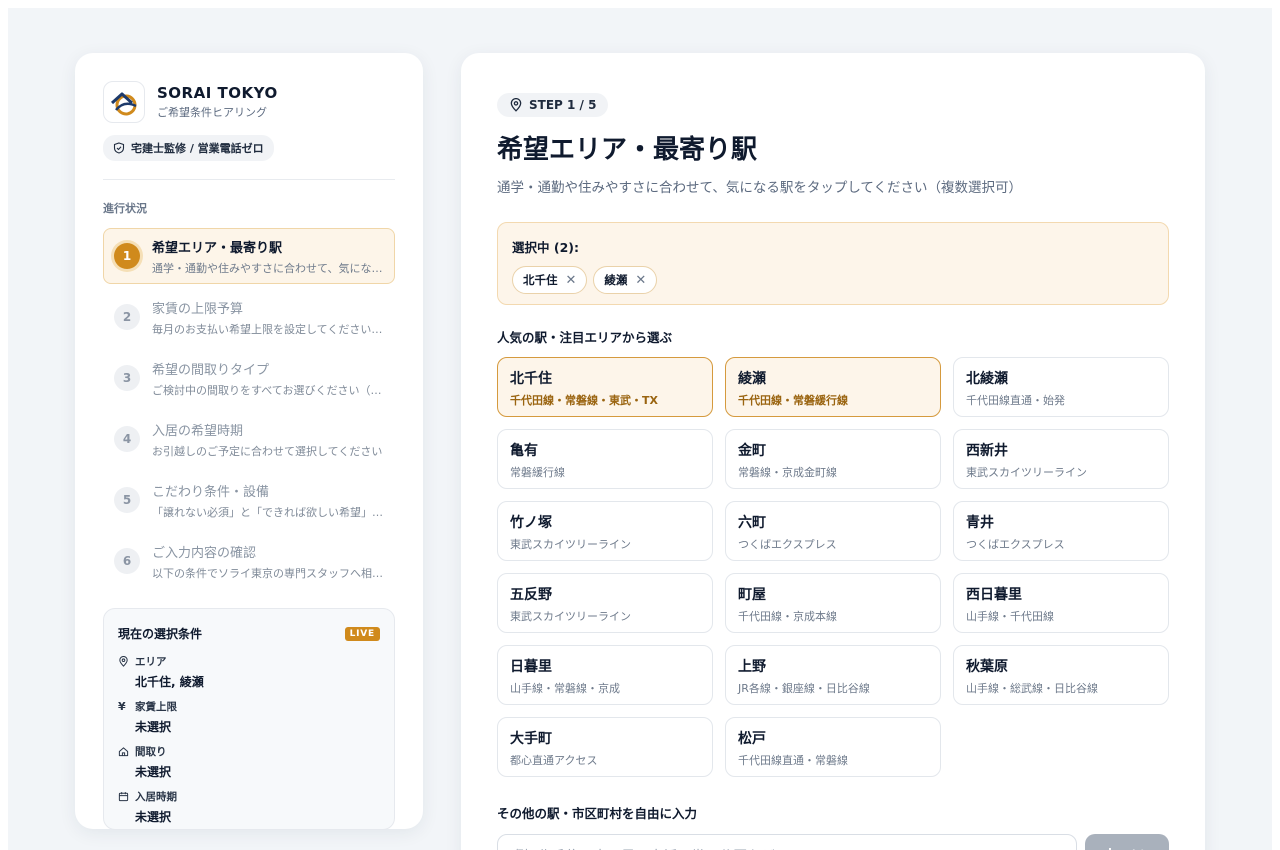 The height and width of the screenshot is (850, 1280). Describe the element at coordinates (627, 150) in the screenshot. I see `page-title: 希望エリア・最寄り駅` at that location.